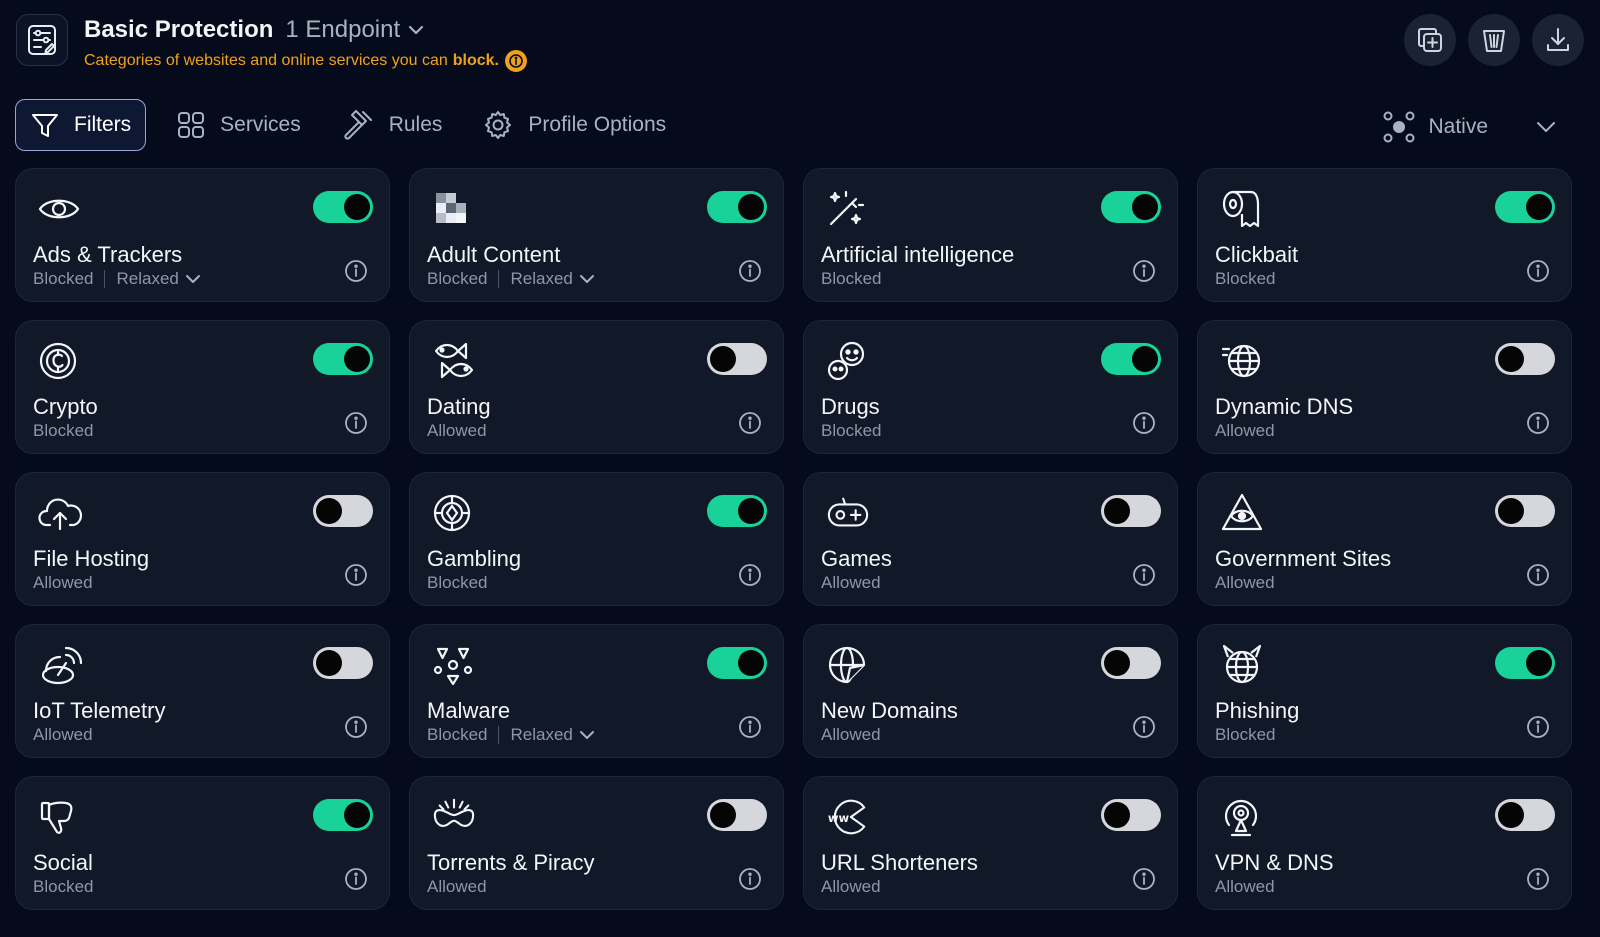 This screenshot has height=937, width=1600. Describe the element at coordinates (1430, 40) in the screenshot. I see `duplicate-profile-button` at that location.